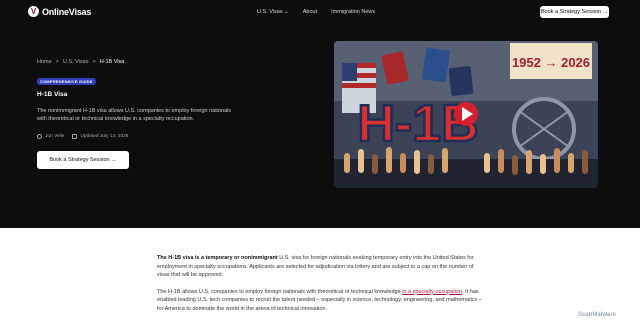 Image resolution: width=640 pixels, height=331 pixels. I want to click on logo-text: OnlineVisas, so click(67, 11).